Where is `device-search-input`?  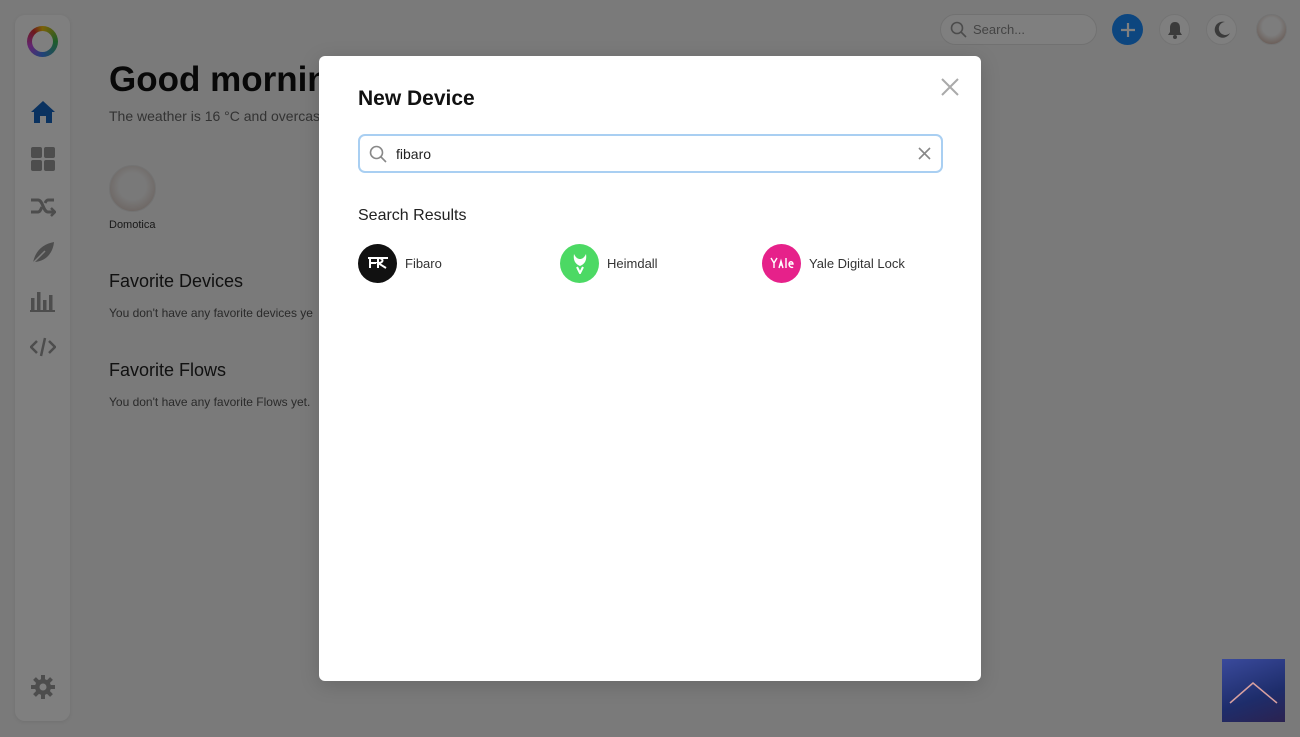 device-search-input is located at coordinates (636, 153).